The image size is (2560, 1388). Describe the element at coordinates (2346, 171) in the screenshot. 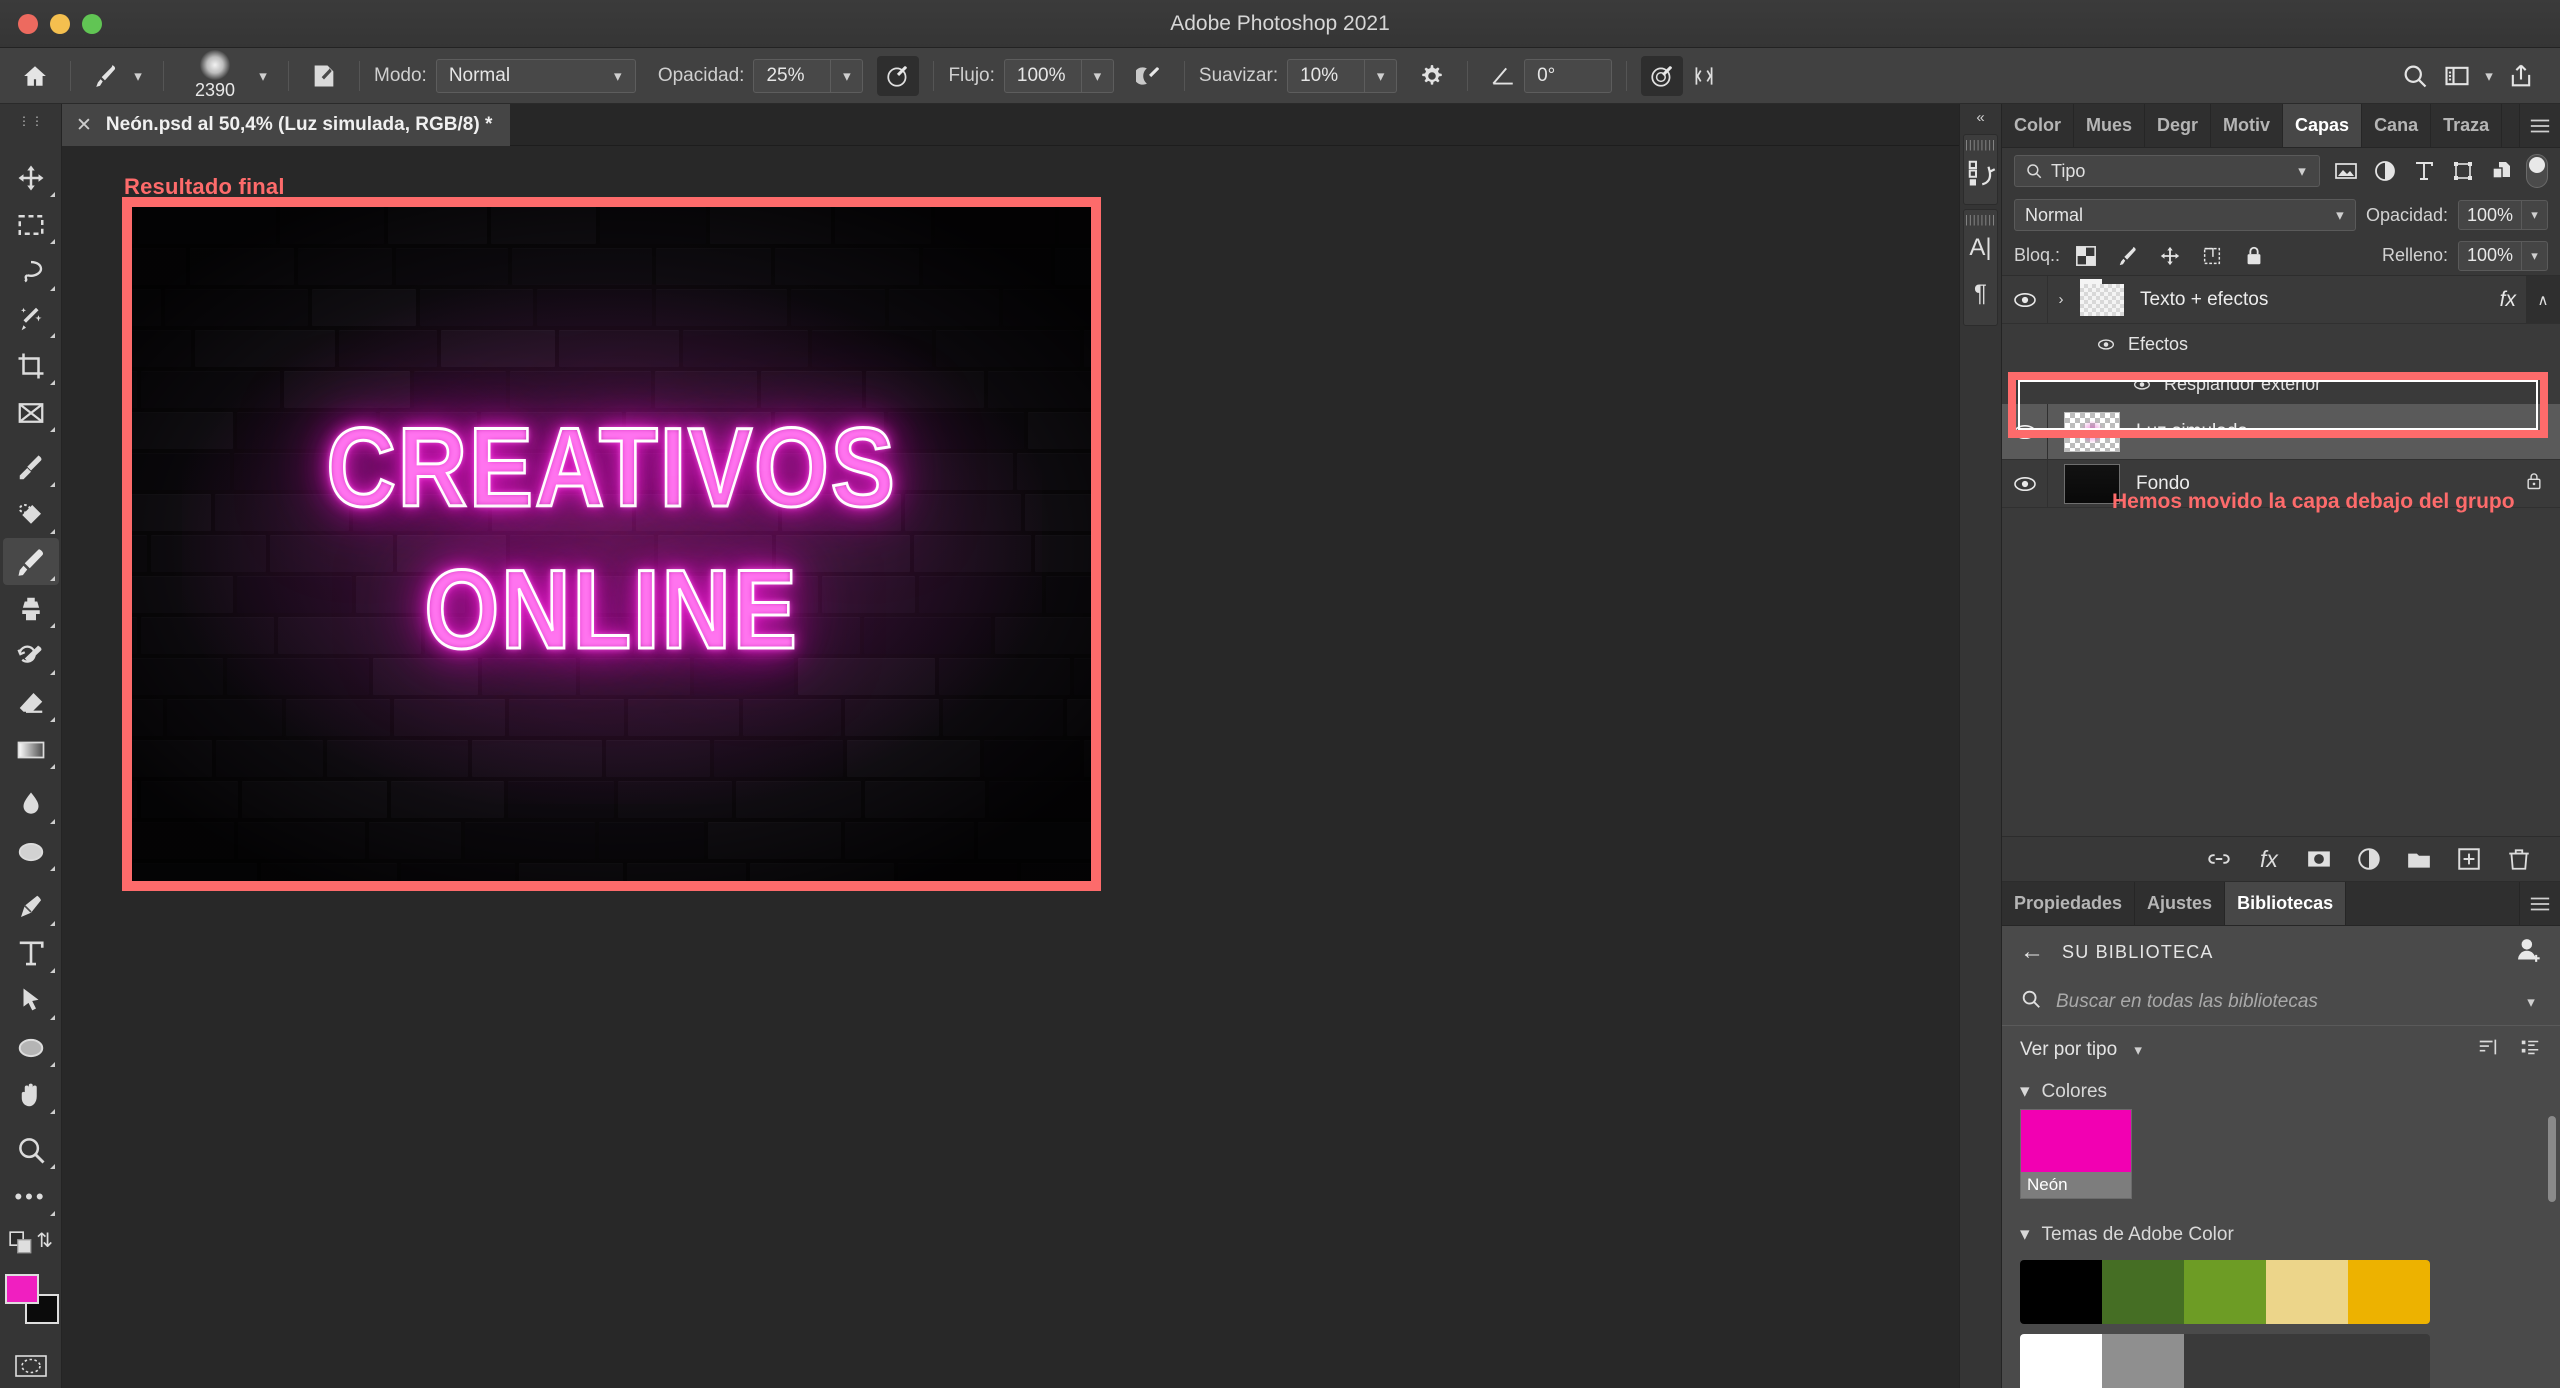

I see `filter-pixel-icon` at that location.